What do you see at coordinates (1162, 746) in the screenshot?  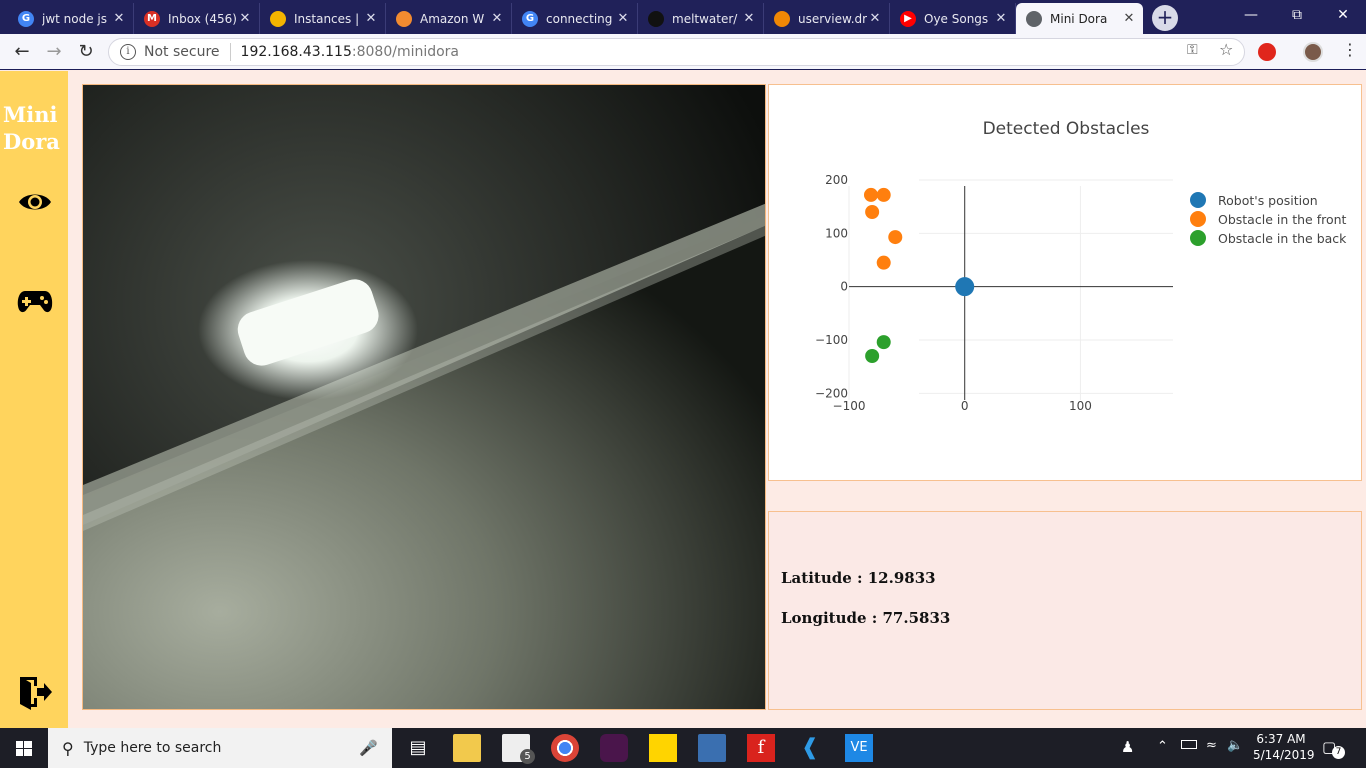 I see `chevron-up-icon: ⌃` at bounding box center [1162, 746].